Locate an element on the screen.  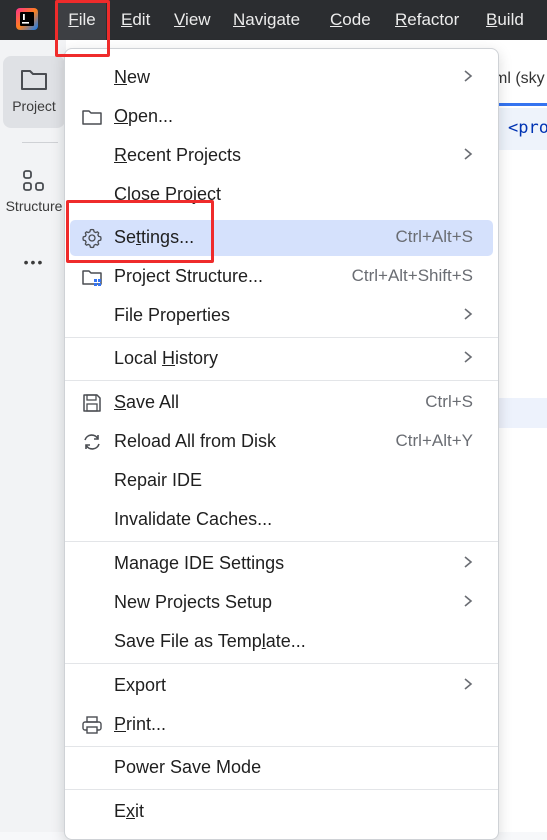
menu-item-save-all: Save All Ctrl+S is located at coordinates (281, 403).